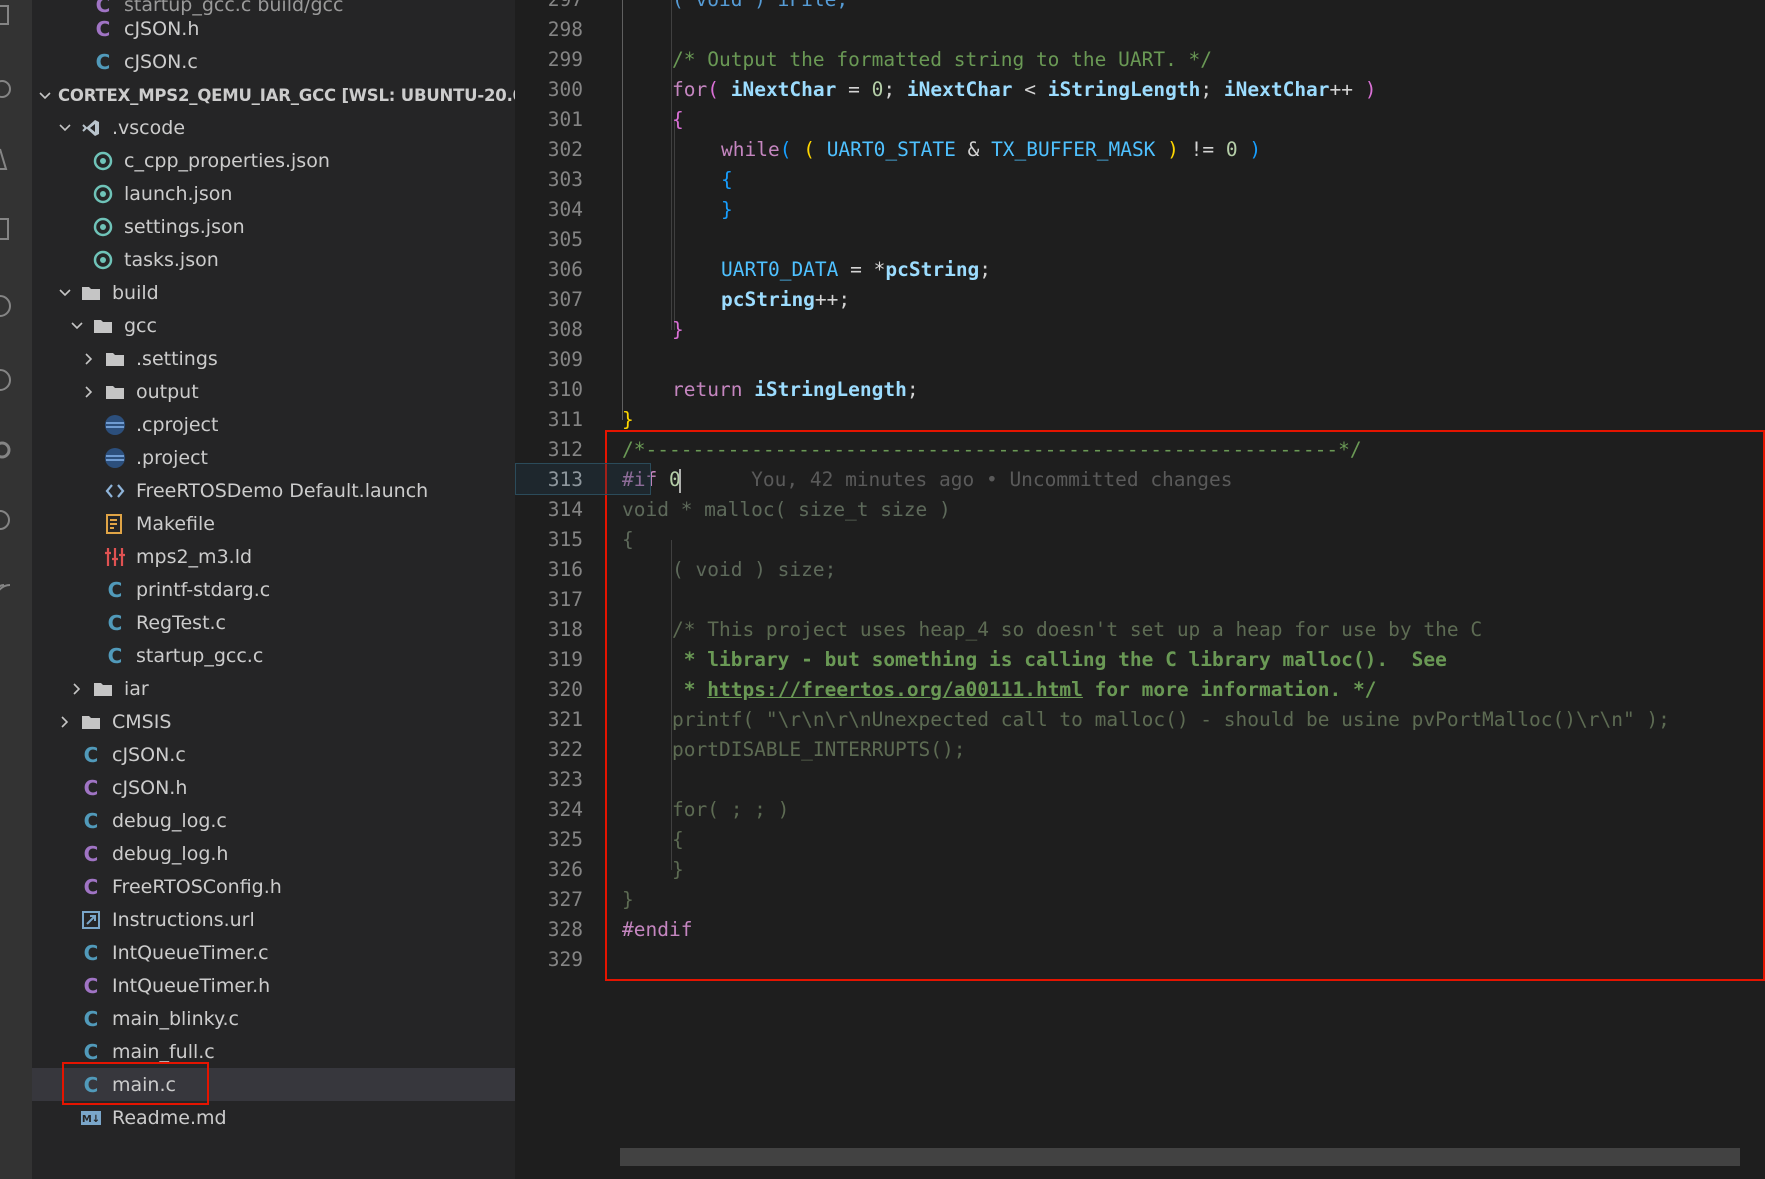 The width and height of the screenshot is (1765, 1179). What do you see at coordinates (854, 89) in the screenshot?
I see `code-token: =` at bounding box center [854, 89].